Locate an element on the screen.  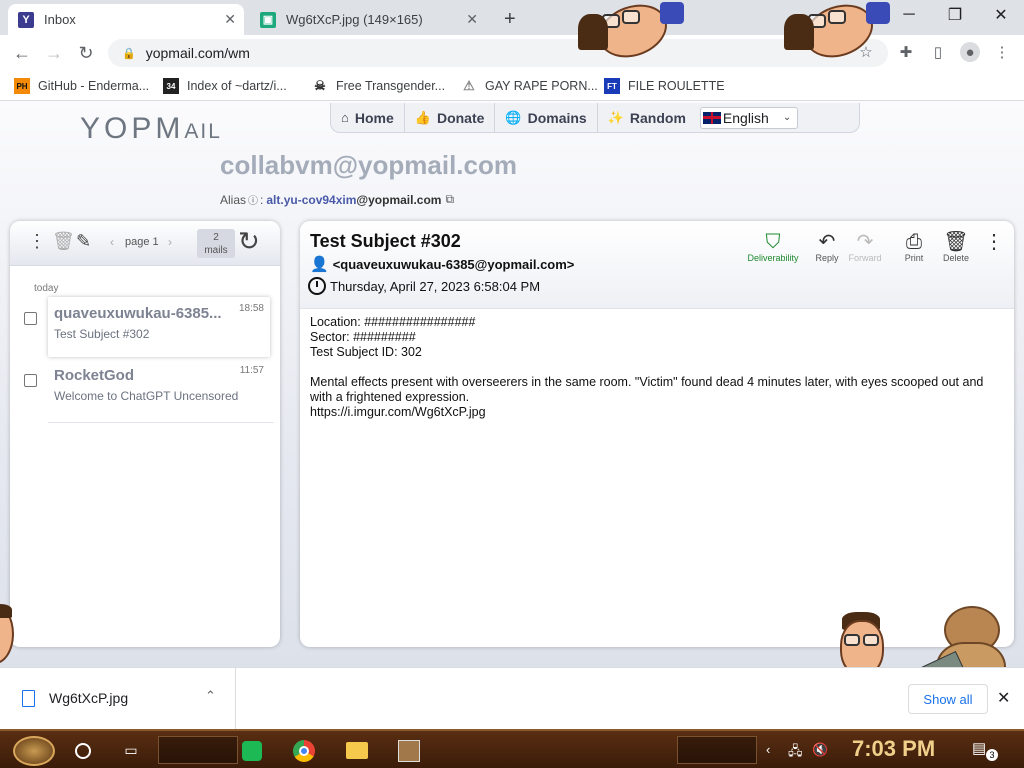
globe-icon: 🌐 is located at coordinates (513, 117).